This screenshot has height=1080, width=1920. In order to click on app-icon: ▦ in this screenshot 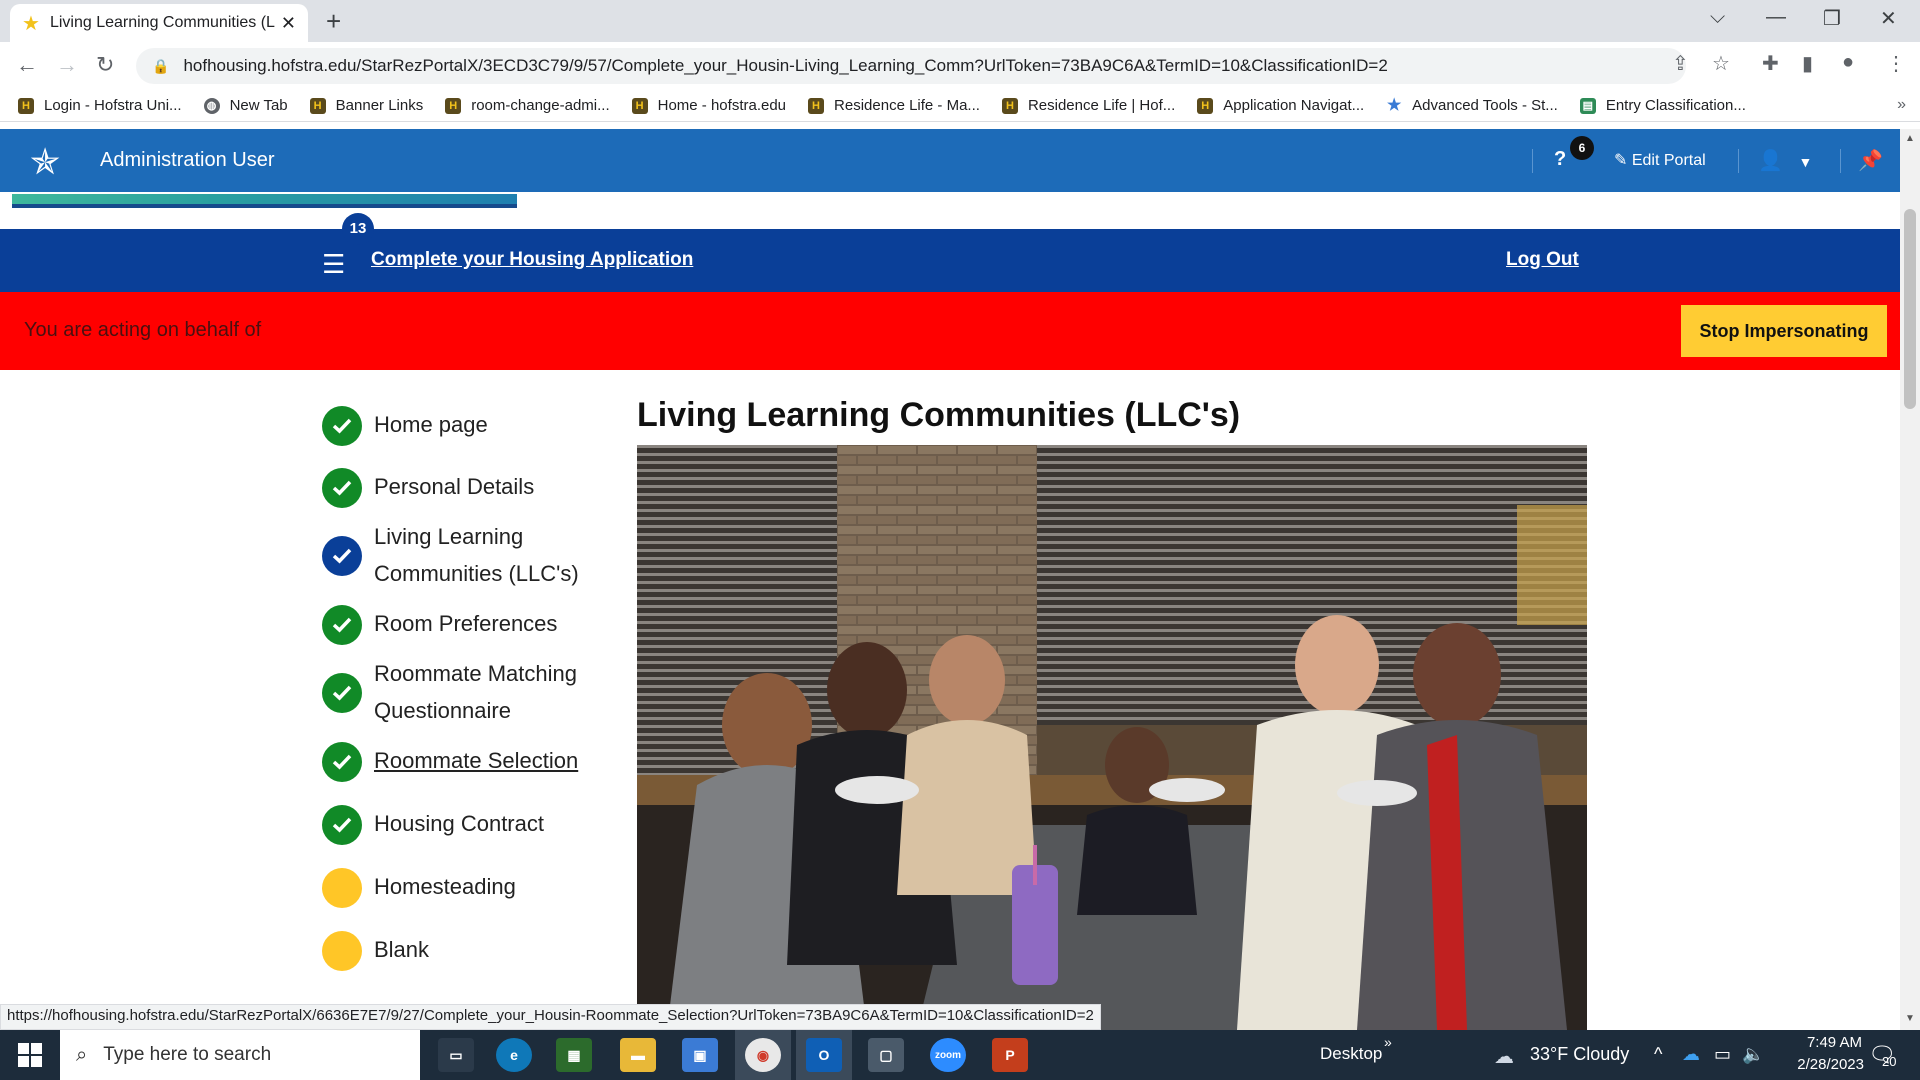, I will do `click(574, 1055)`.